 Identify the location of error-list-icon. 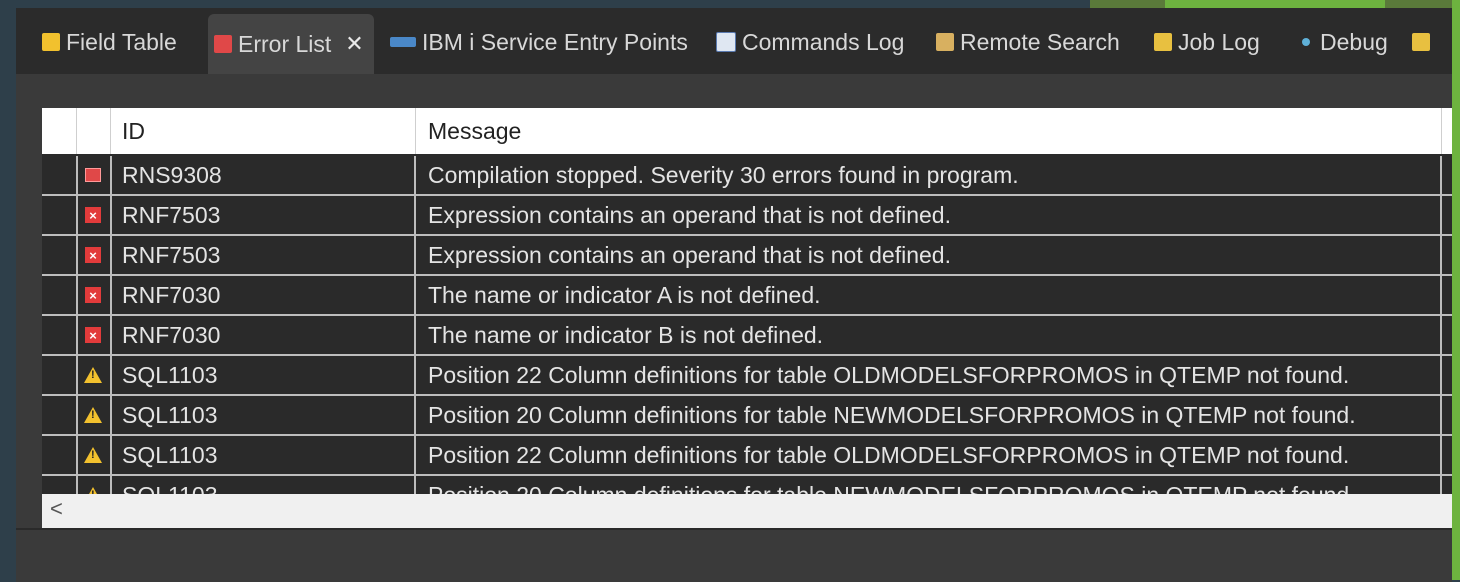
(223, 44).